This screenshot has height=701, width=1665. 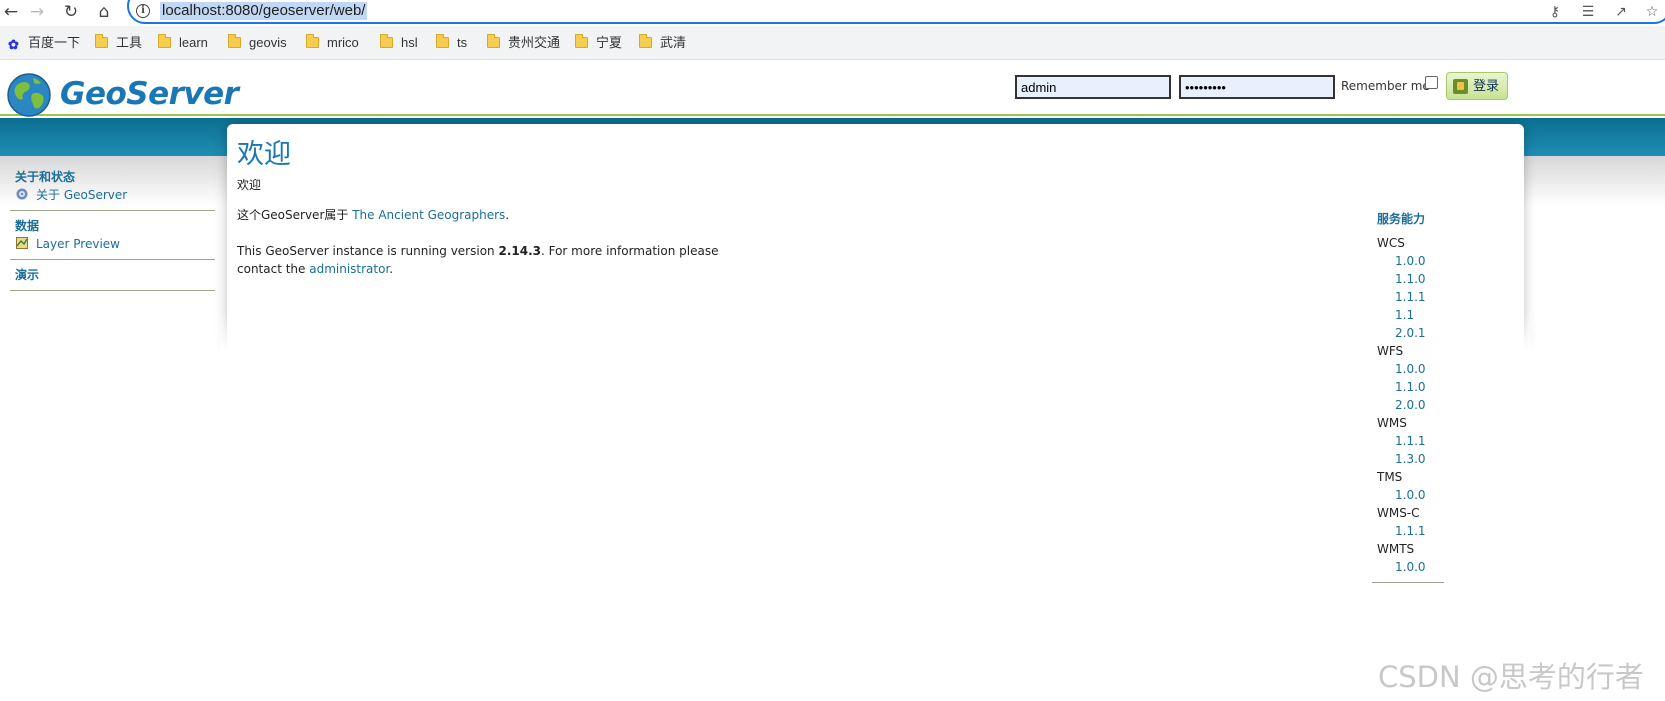 What do you see at coordinates (1385, 86) in the screenshot?
I see `remember-me-label: Remember me` at bounding box center [1385, 86].